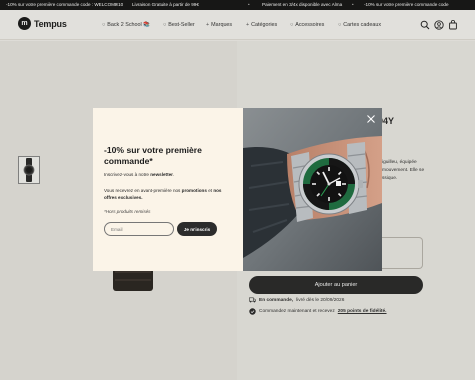 Image resolution: width=475 pixels, height=380 pixels. What do you see at coordinates (127, 211) in the screenshot?
I see `modal-disclaimer: *Hors produits remisés` at bounding box center [127, 211].